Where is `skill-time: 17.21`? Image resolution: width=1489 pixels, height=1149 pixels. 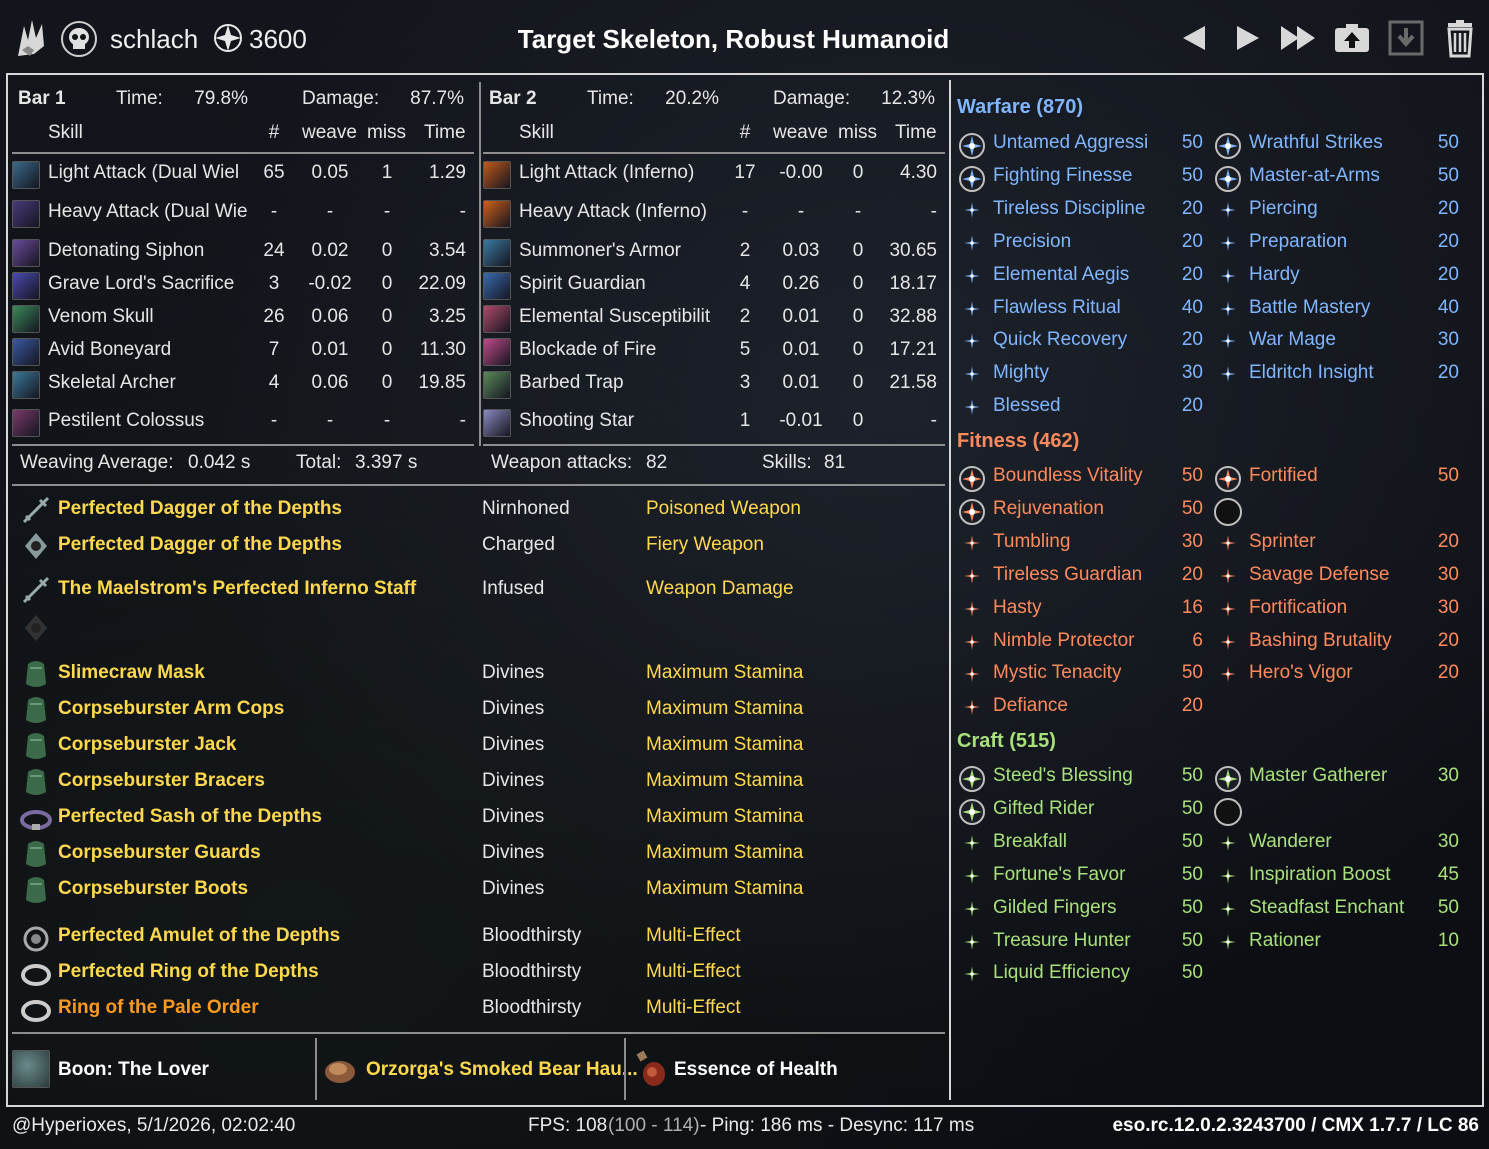 skill-time: 17.21 is located at coordinates (913, 349).